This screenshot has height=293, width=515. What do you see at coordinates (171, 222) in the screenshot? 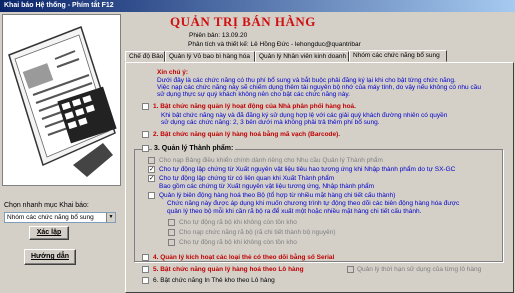
I see `g5-checkbox` at bounding box center [171, 222].